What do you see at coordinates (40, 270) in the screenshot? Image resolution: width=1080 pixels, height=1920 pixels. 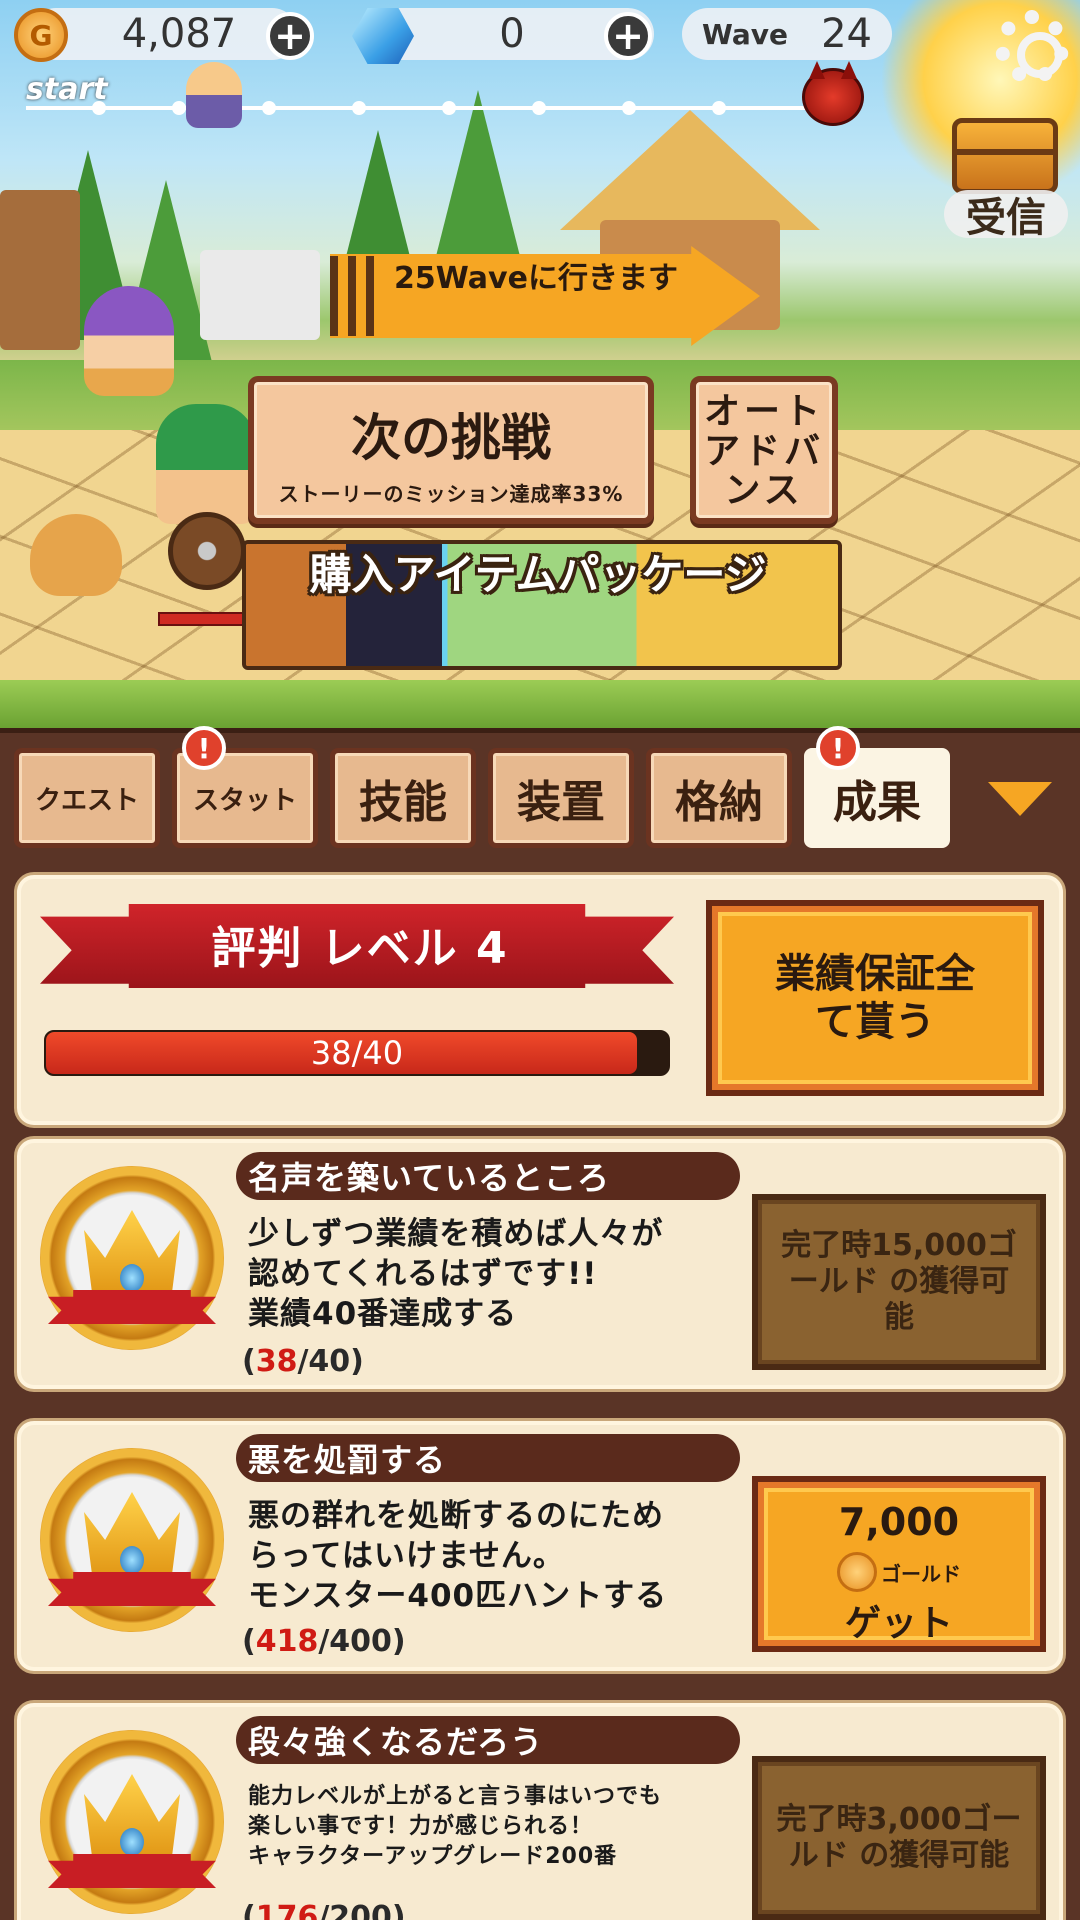 I see `hut` at bounding box center [40, 270].